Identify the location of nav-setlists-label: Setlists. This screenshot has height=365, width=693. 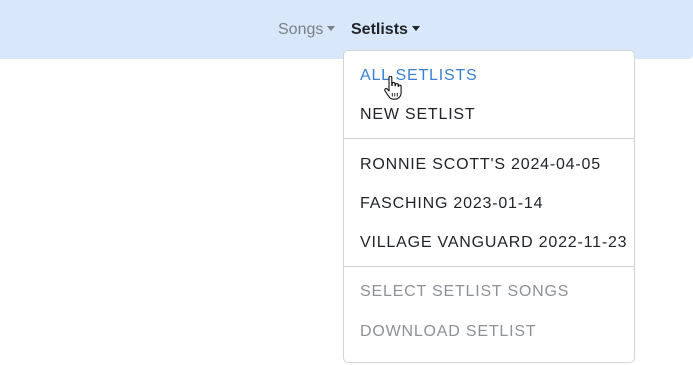
(379, 29).